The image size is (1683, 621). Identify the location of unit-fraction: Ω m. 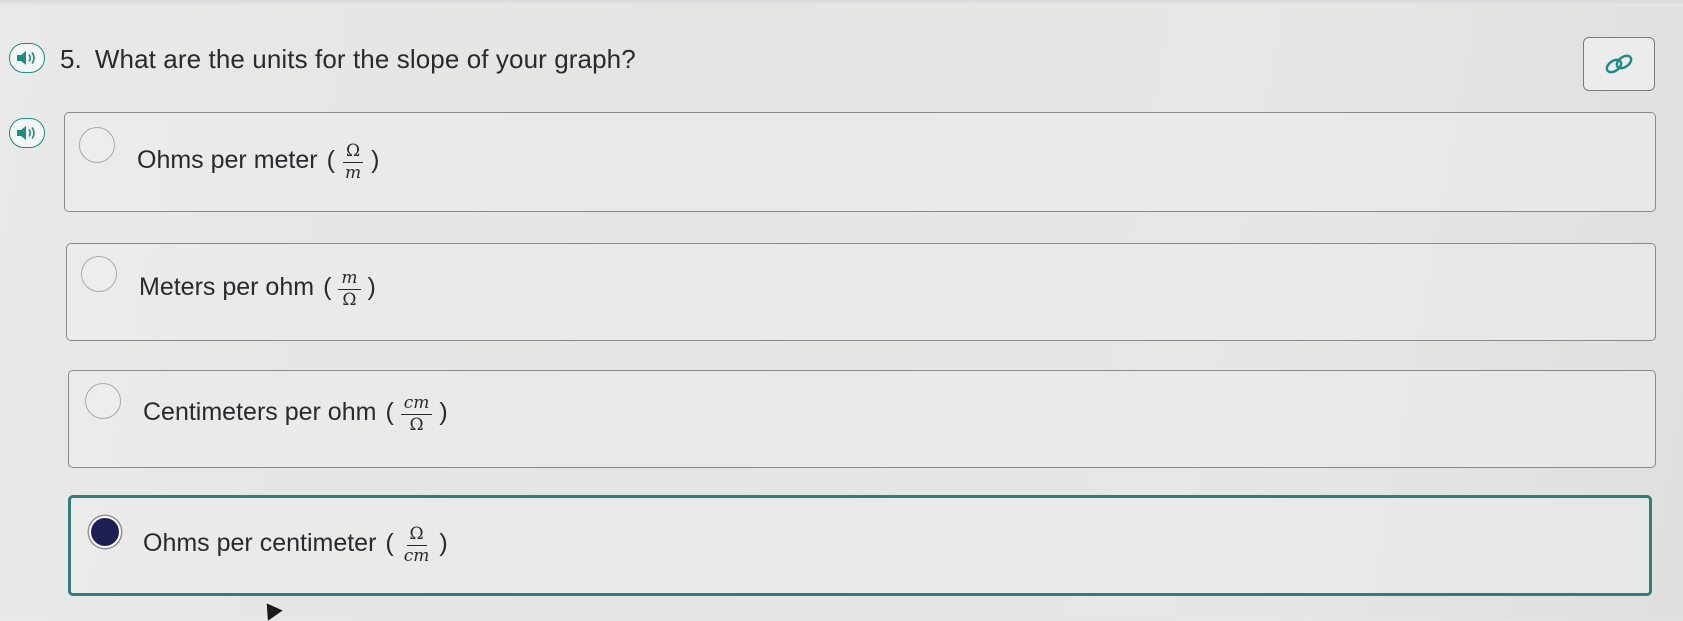
(353, 162).